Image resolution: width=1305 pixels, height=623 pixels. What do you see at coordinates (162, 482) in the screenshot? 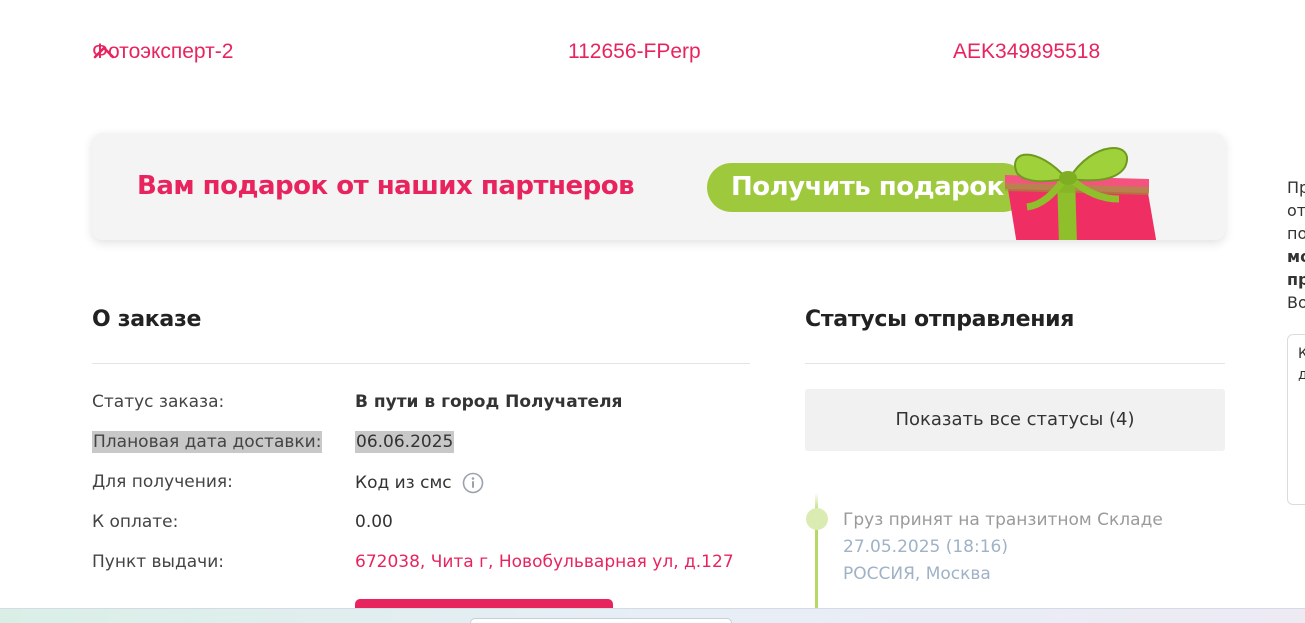
I see `receipt-method-label: Для получения:` at bounding box center [162, 482].